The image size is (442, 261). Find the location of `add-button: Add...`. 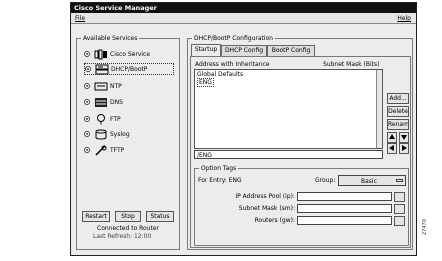

add-button: Add... is located at coordinates (398, 98).